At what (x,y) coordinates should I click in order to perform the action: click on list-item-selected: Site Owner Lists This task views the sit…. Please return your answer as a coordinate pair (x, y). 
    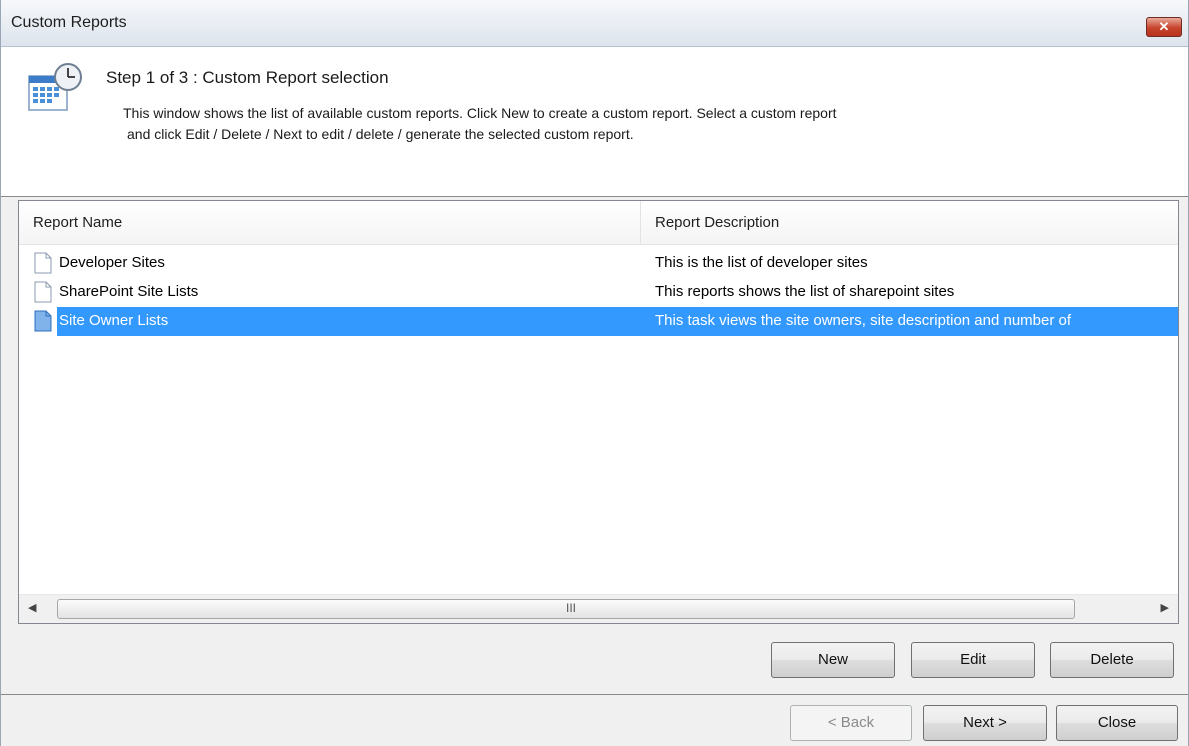
    Looking at the image, I should click on (598, 321).